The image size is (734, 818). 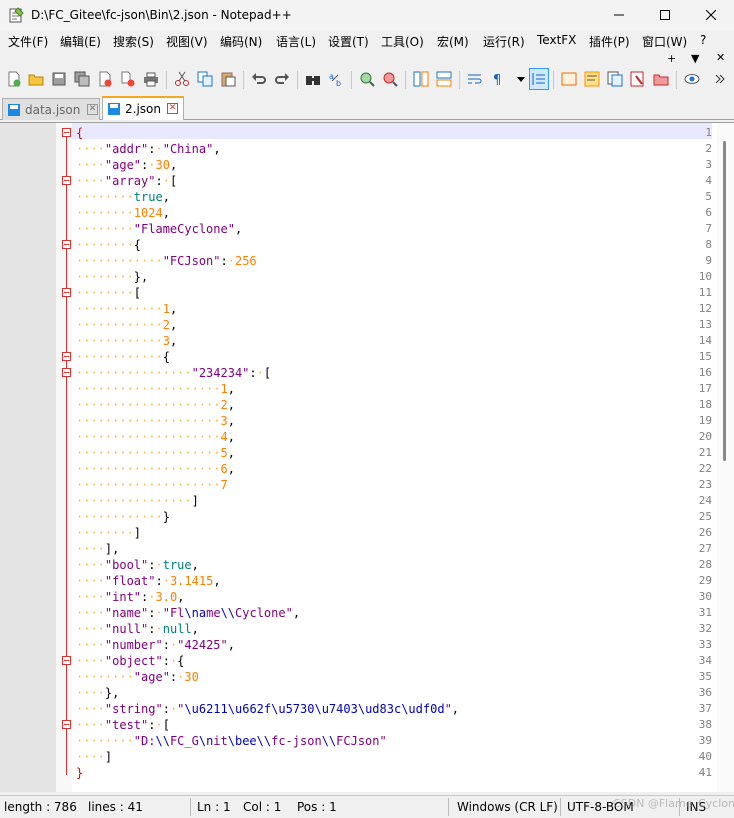 What do you see at coordinates (128, 79) in the screenshot?
I see `close-all-button` at bounding box center [128, 79].